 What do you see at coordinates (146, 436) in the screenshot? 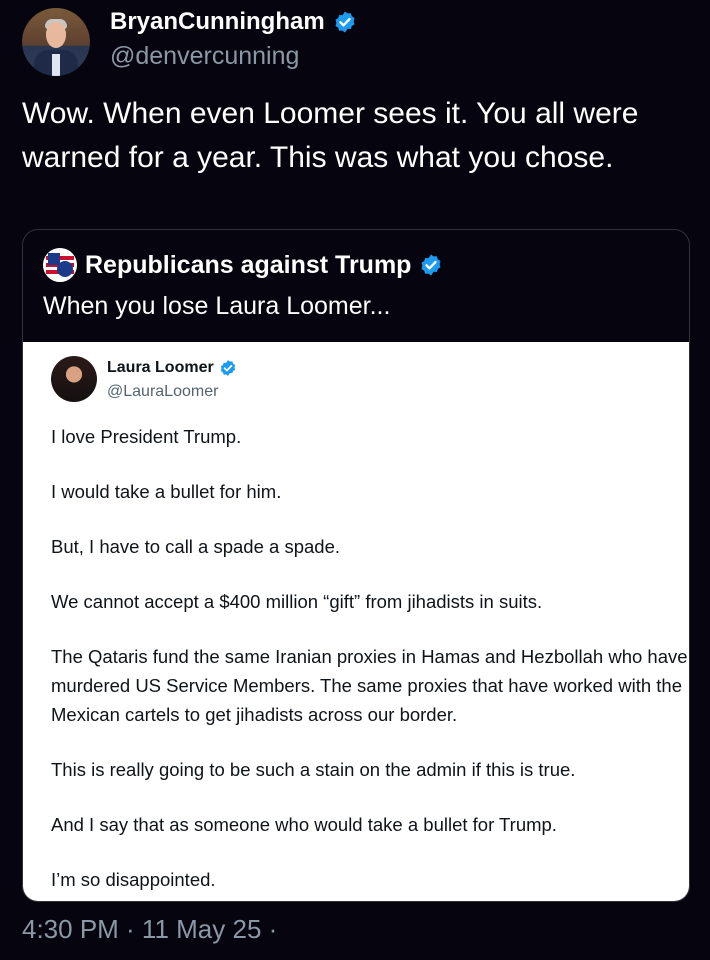
I see `embedded-paragraph: I love President Trump.` at bounding box center [146, 436].